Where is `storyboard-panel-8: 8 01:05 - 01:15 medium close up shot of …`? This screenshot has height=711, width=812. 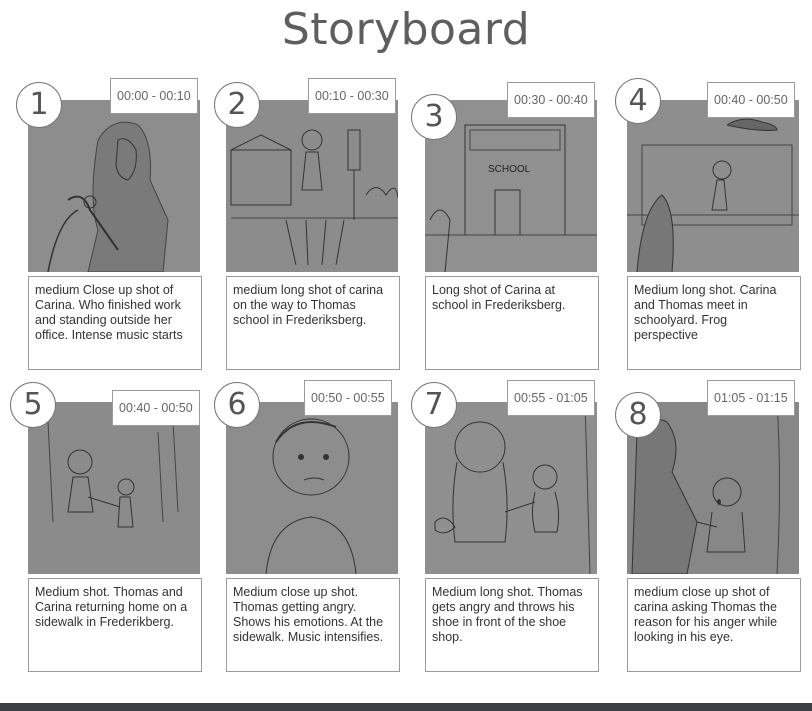 storyboard-panel-8: 8 01:05 - 01:15 medium close up shot of … is located at coordinates (708, 527).